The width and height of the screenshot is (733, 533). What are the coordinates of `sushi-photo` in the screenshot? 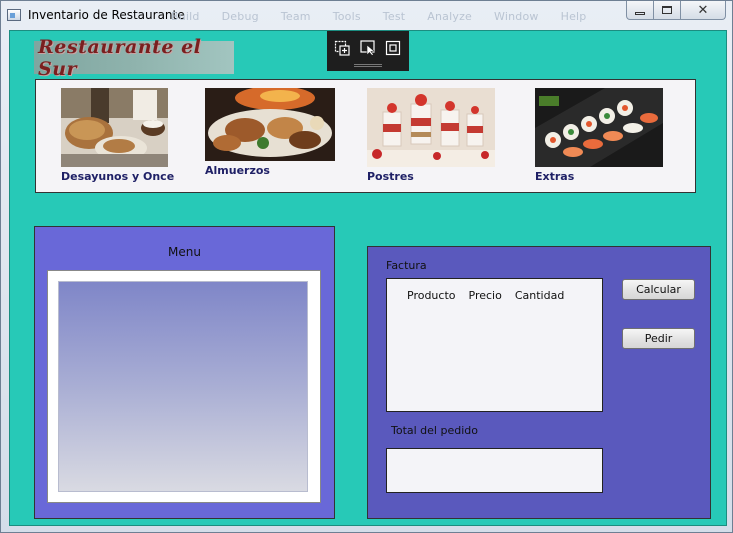 It's located at (599, 127).